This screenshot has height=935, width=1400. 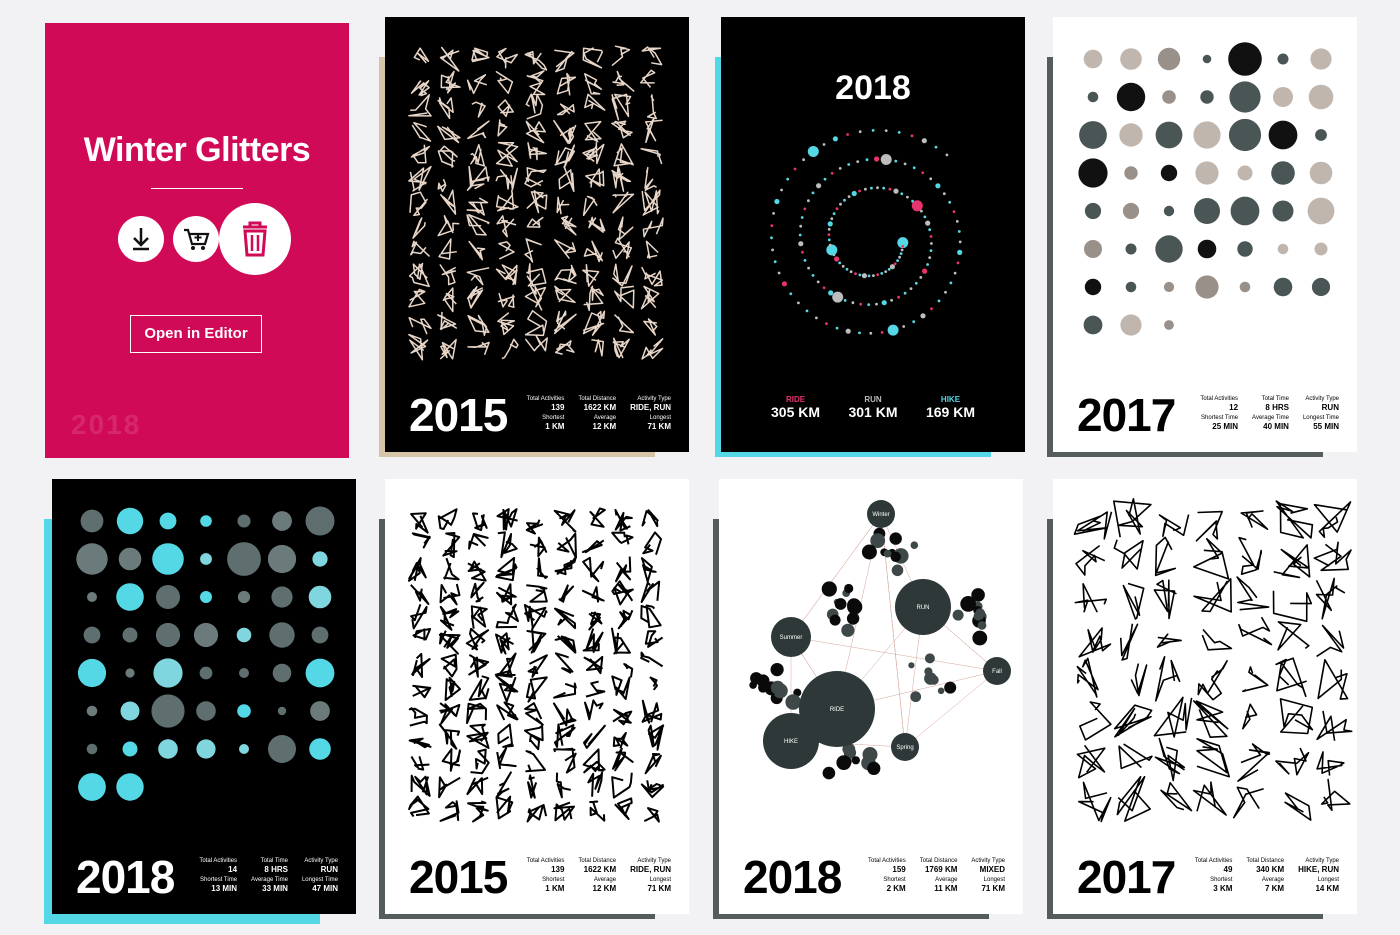 What do you see at coordinates (946, 880) in the screenshot?
I see `stat-label: Average` at bounding box center [946, 880].